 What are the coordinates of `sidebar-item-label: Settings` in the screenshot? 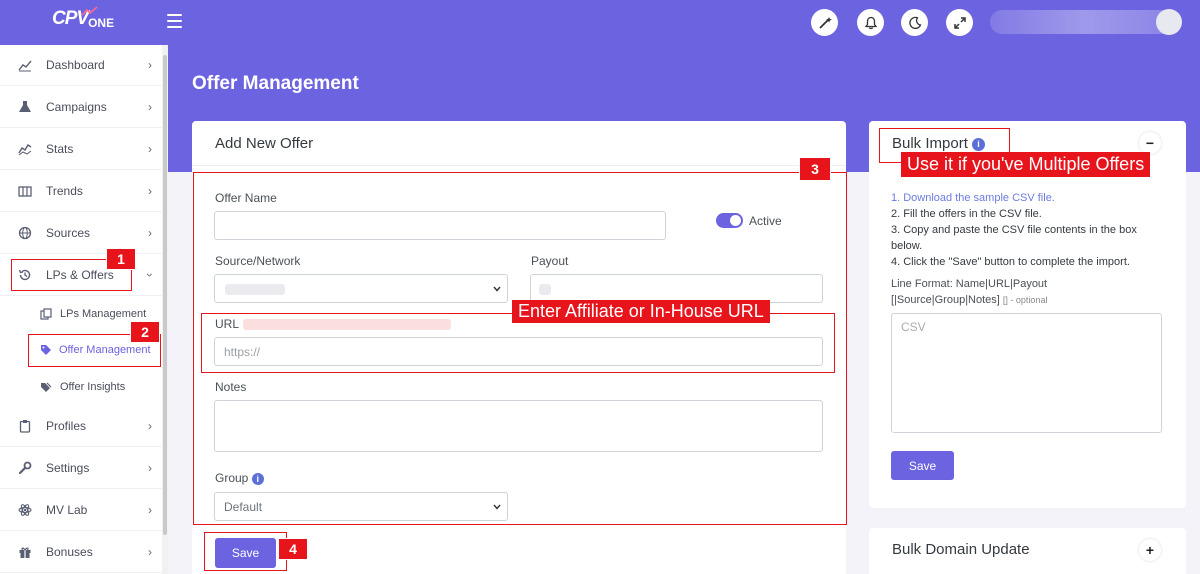 It's located at (68, 468).